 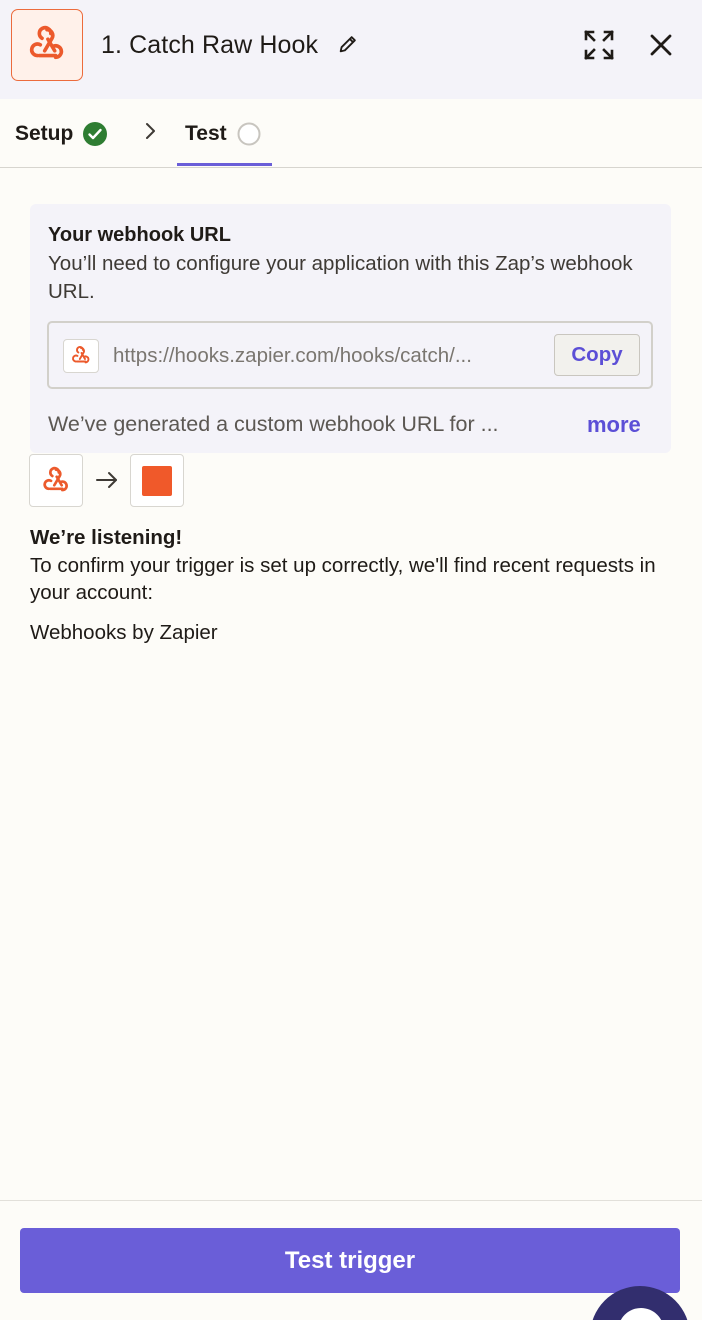 I want to click on pencil-icon, so click(x=348, y=44).